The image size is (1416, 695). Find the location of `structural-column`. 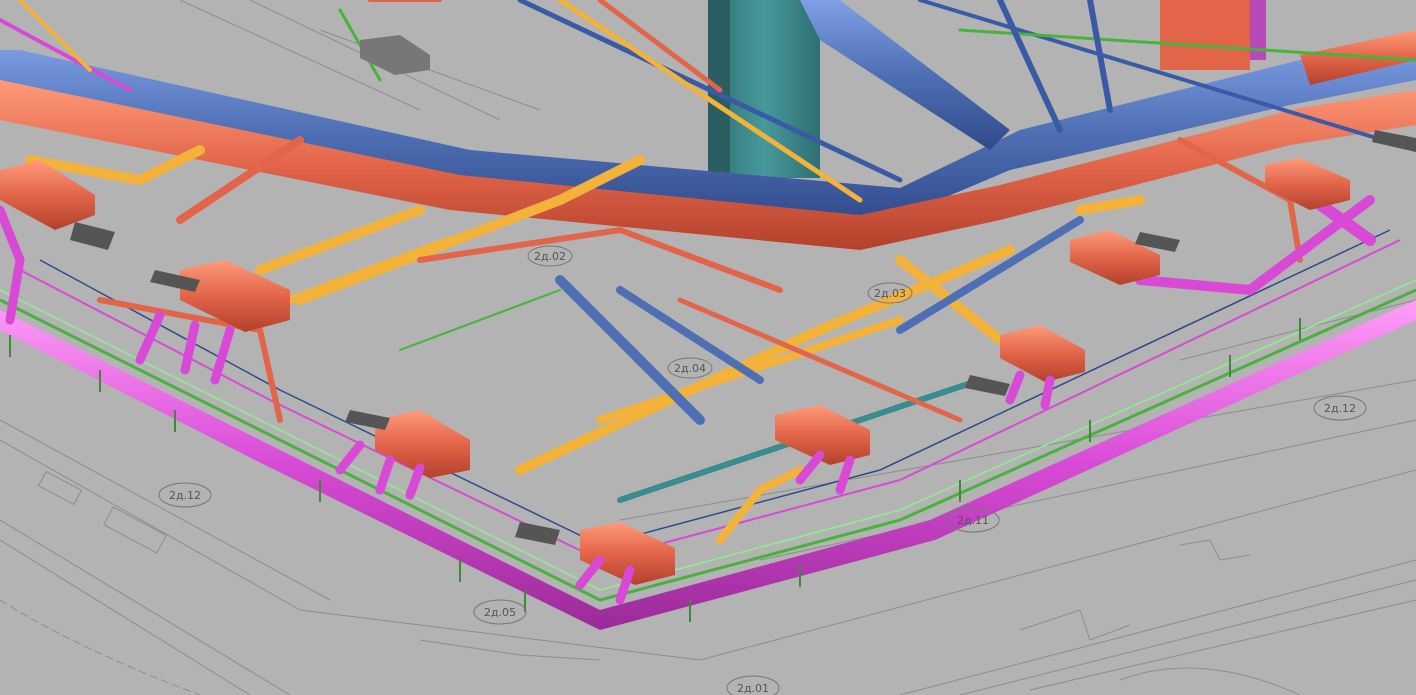

structural-column is located at coordinates (764, 89).